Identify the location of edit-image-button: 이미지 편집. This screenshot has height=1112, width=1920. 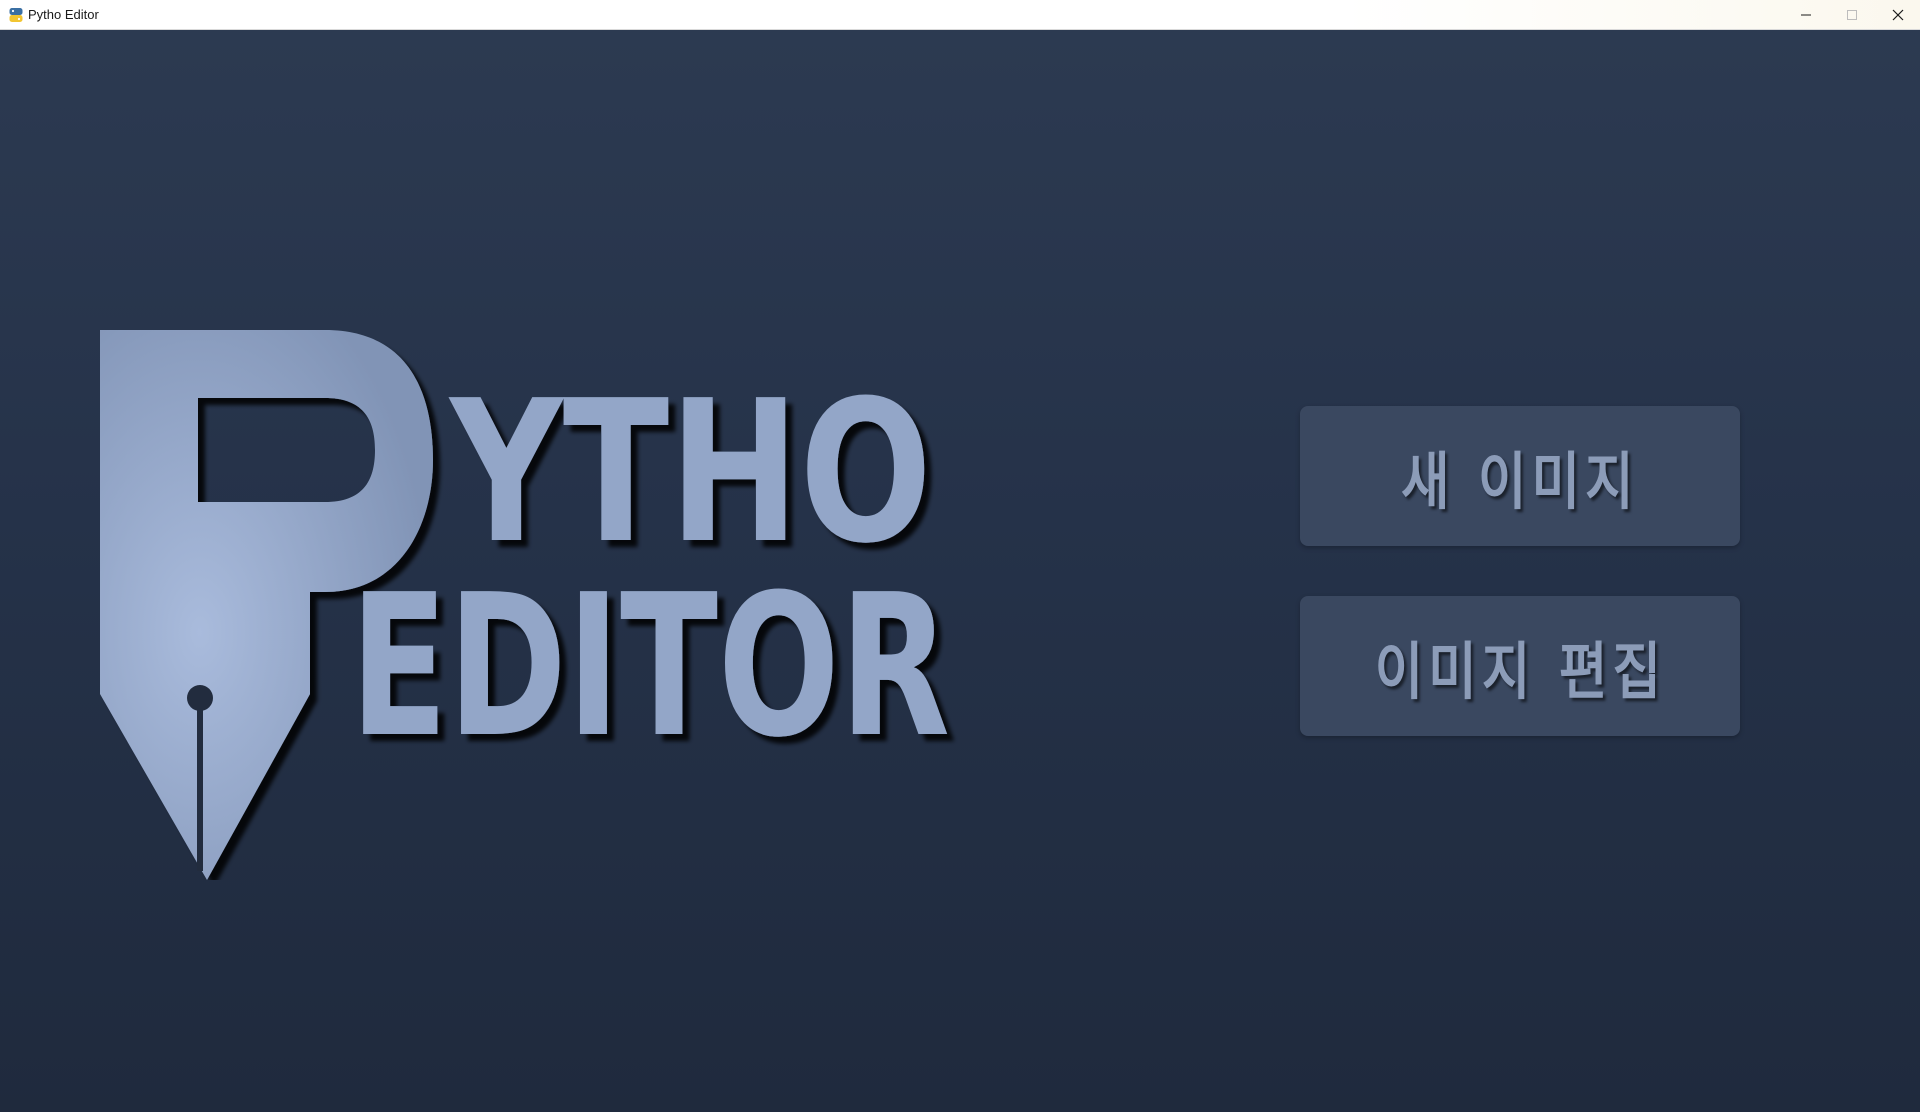
(1520, 666).